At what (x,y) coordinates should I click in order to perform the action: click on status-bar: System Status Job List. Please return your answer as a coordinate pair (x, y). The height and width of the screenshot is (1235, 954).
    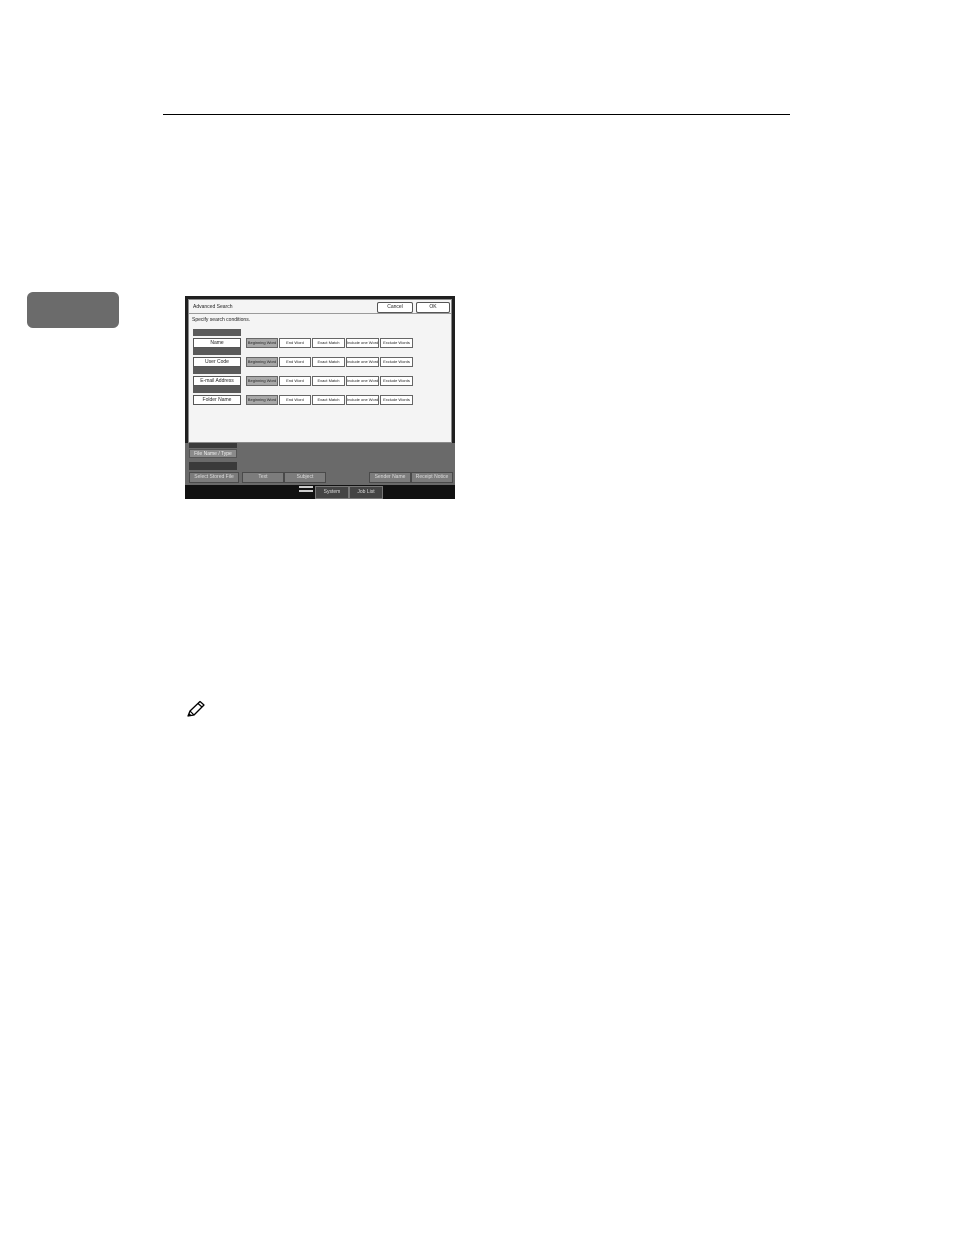
    Looking at the image, I should click on (320, 492).